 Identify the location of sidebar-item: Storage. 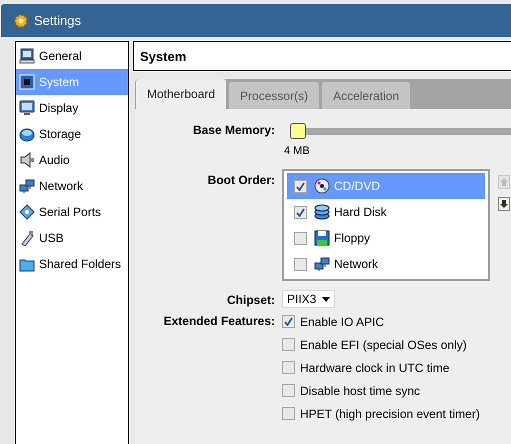
(72, 134).